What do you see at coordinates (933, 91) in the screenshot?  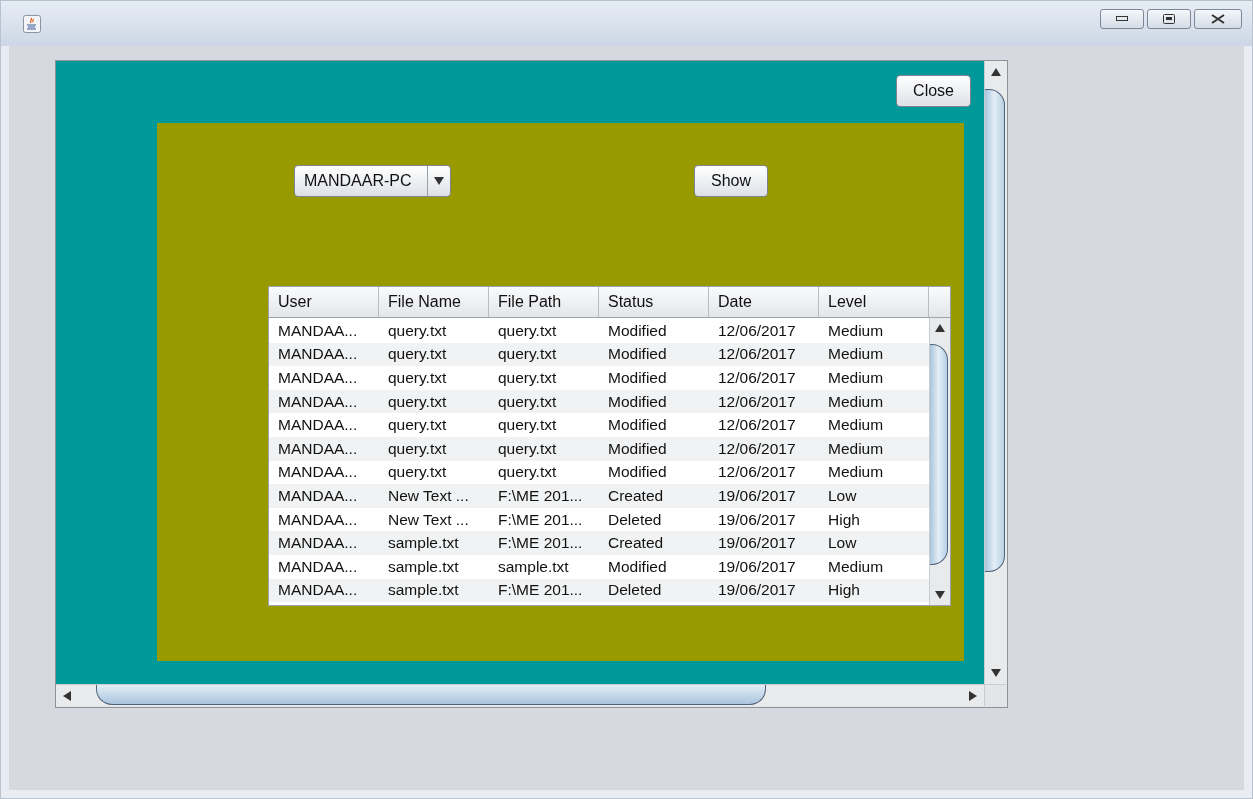 I see `close-button: Close` at bounding box center [933, 91].